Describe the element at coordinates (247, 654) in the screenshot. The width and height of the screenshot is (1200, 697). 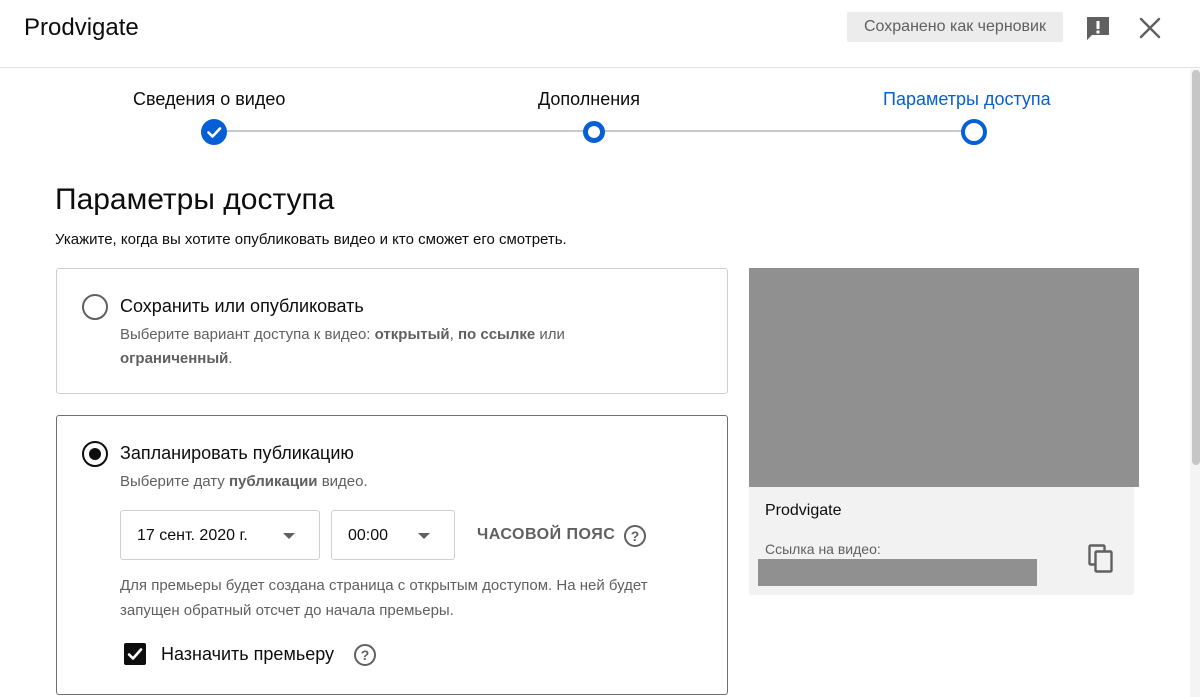
I see `premiere-checkbox-label: Назначить премьеру` at that location.